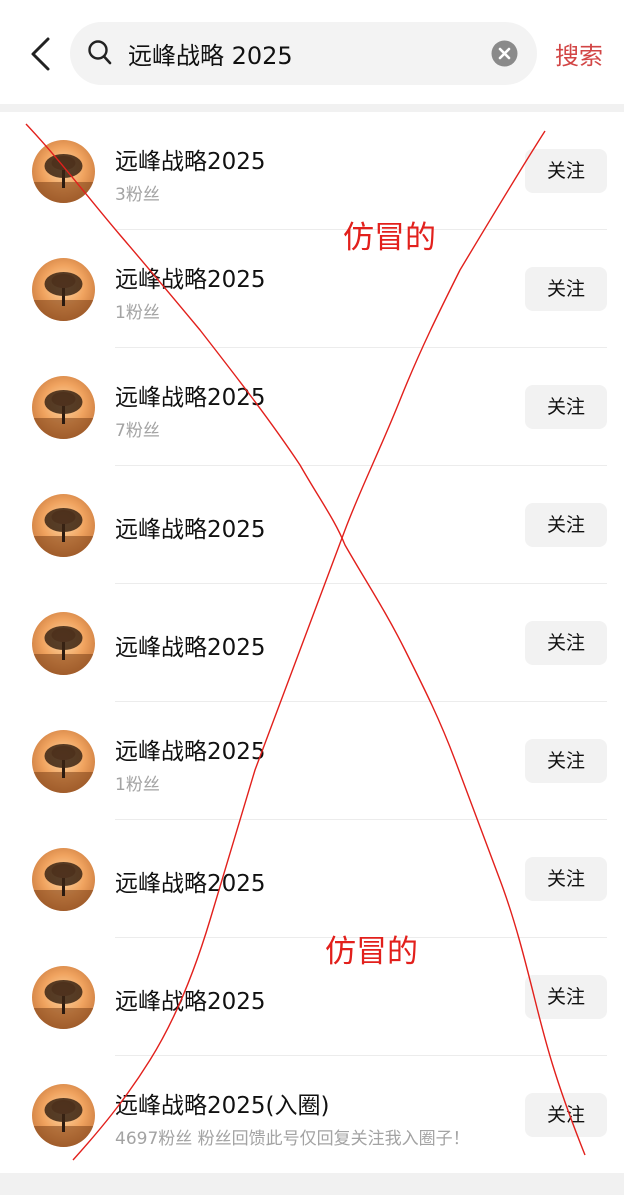 The image size is (624, 1195). I want to click on fan-count: 7粉丝, so click(137, 431).